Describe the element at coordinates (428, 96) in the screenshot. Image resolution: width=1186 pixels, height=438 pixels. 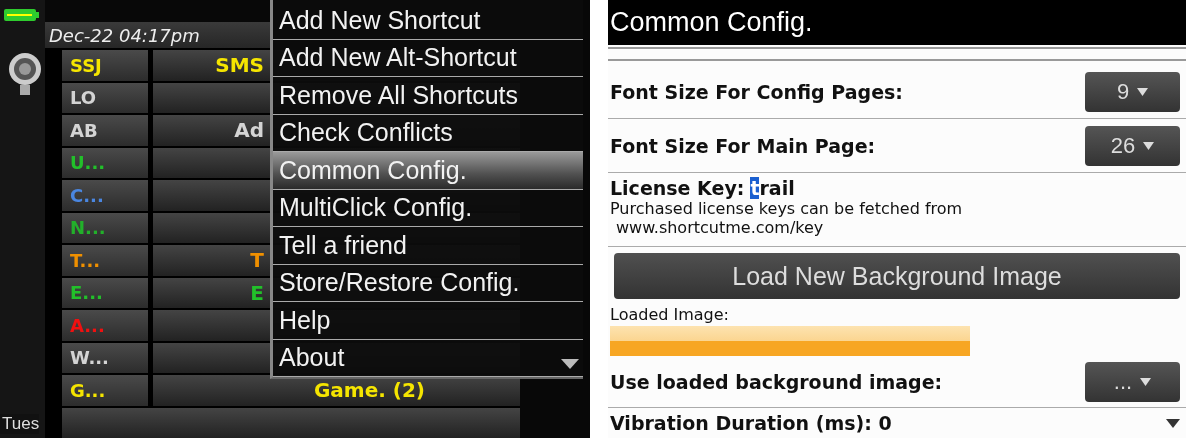
I see `menu-item: Remove All Shortcuts` at that location.